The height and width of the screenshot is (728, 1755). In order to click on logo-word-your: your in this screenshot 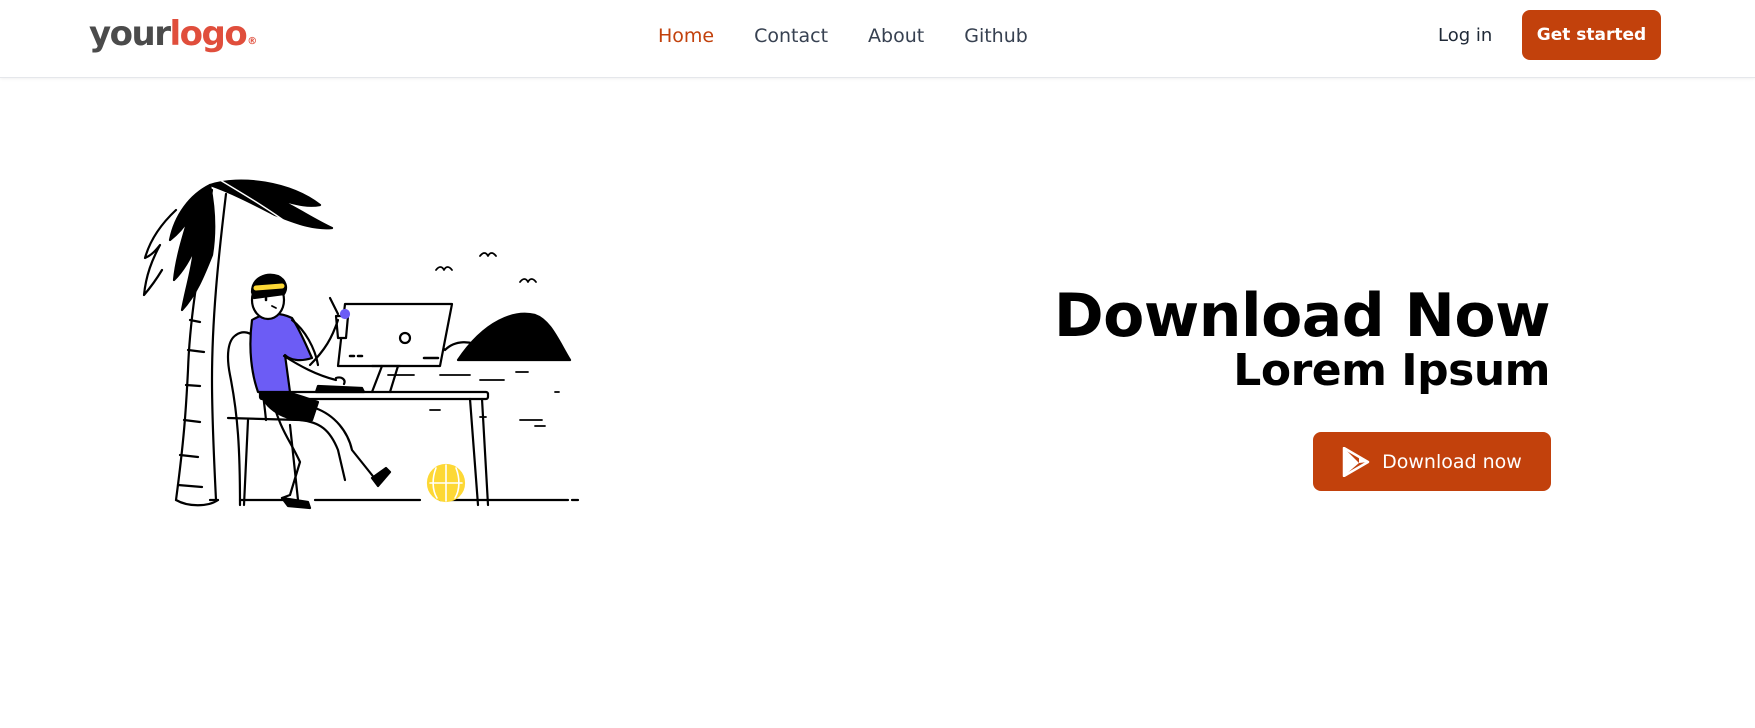, I will do `click(130, 34)`.